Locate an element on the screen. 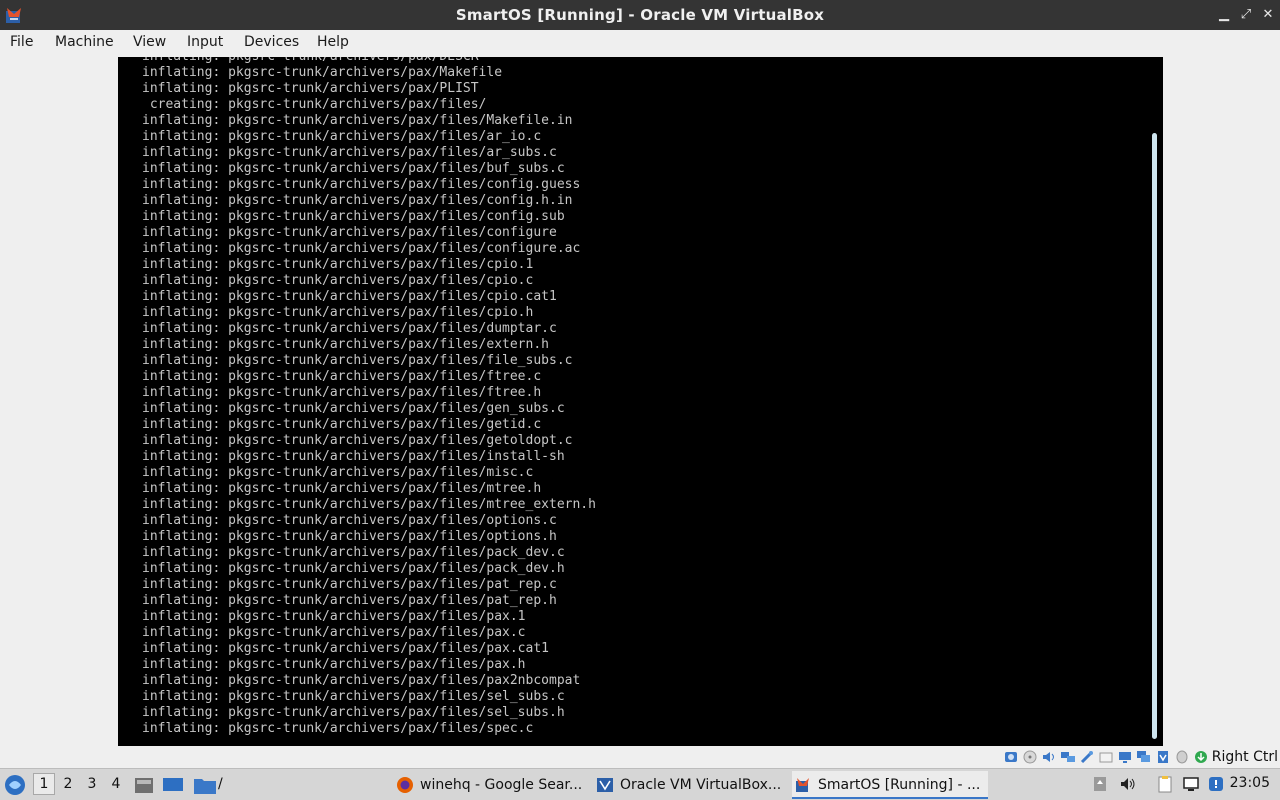  path-label: / is located at coordinates (220, 784).